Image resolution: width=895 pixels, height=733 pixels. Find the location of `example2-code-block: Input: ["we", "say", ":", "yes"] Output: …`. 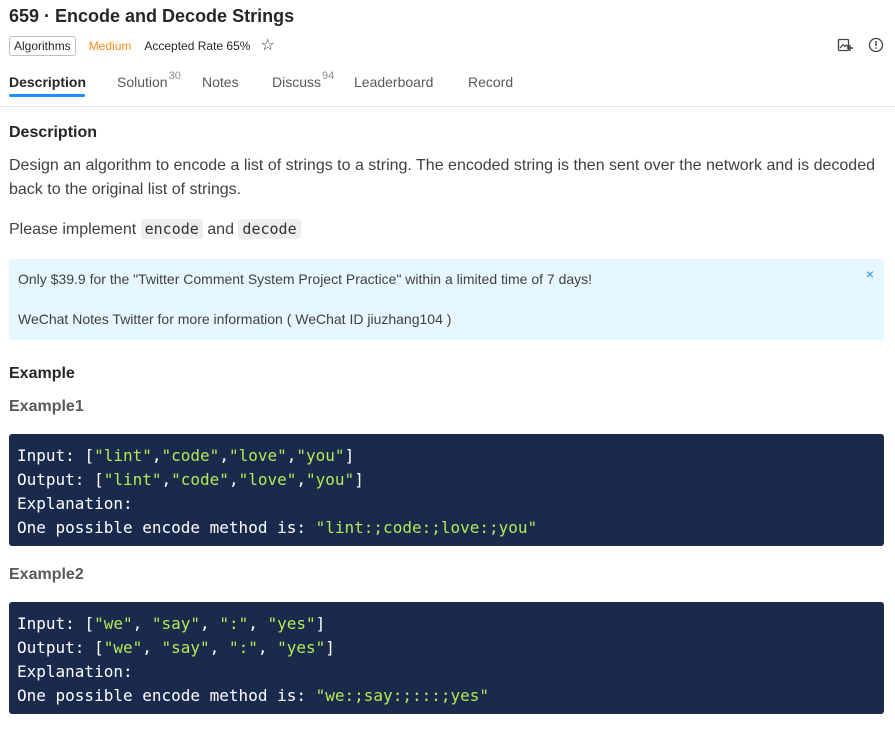

example2-code-block: Input: ["we", "say", ":", "yes"] Output: … is located at coordinates (446, 658).